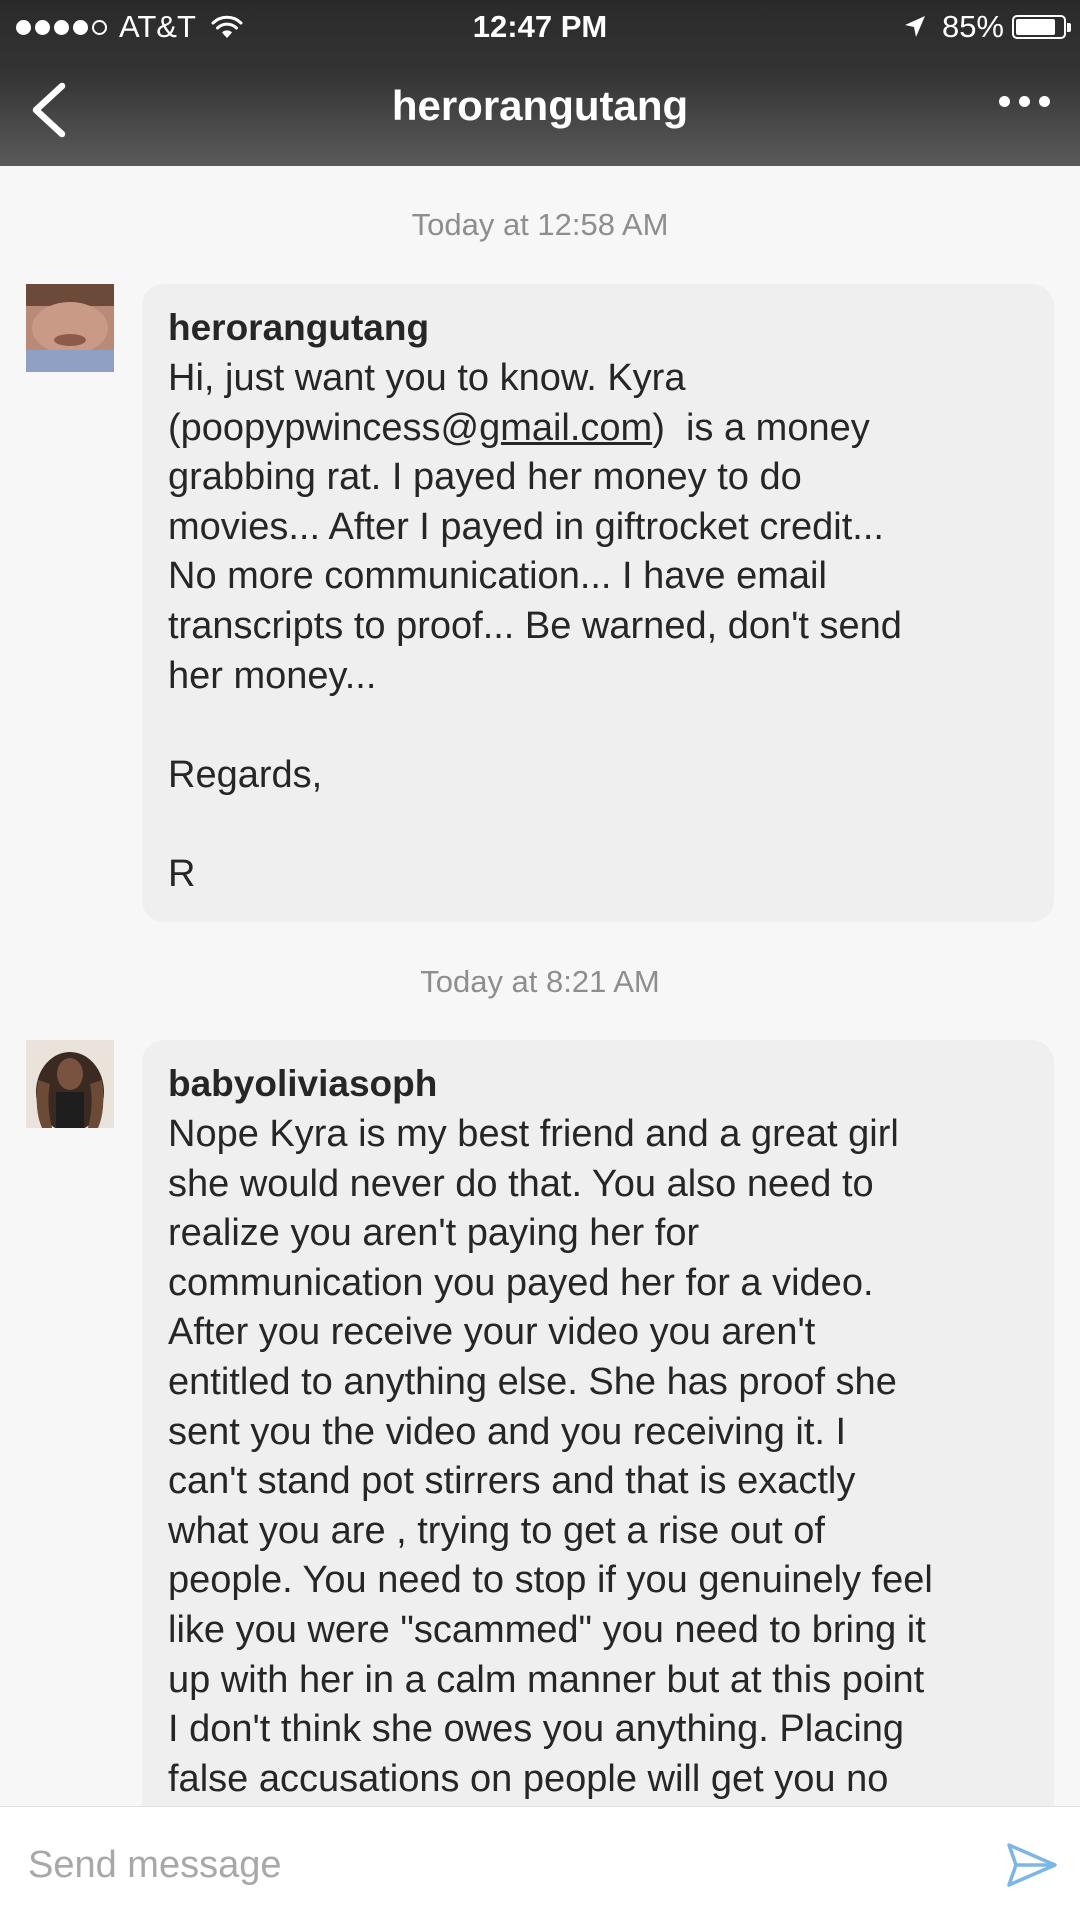 The image size is (1080, 1921). I want to click on message-timestamp: Today at 12:58 AM, so click(540, 224).